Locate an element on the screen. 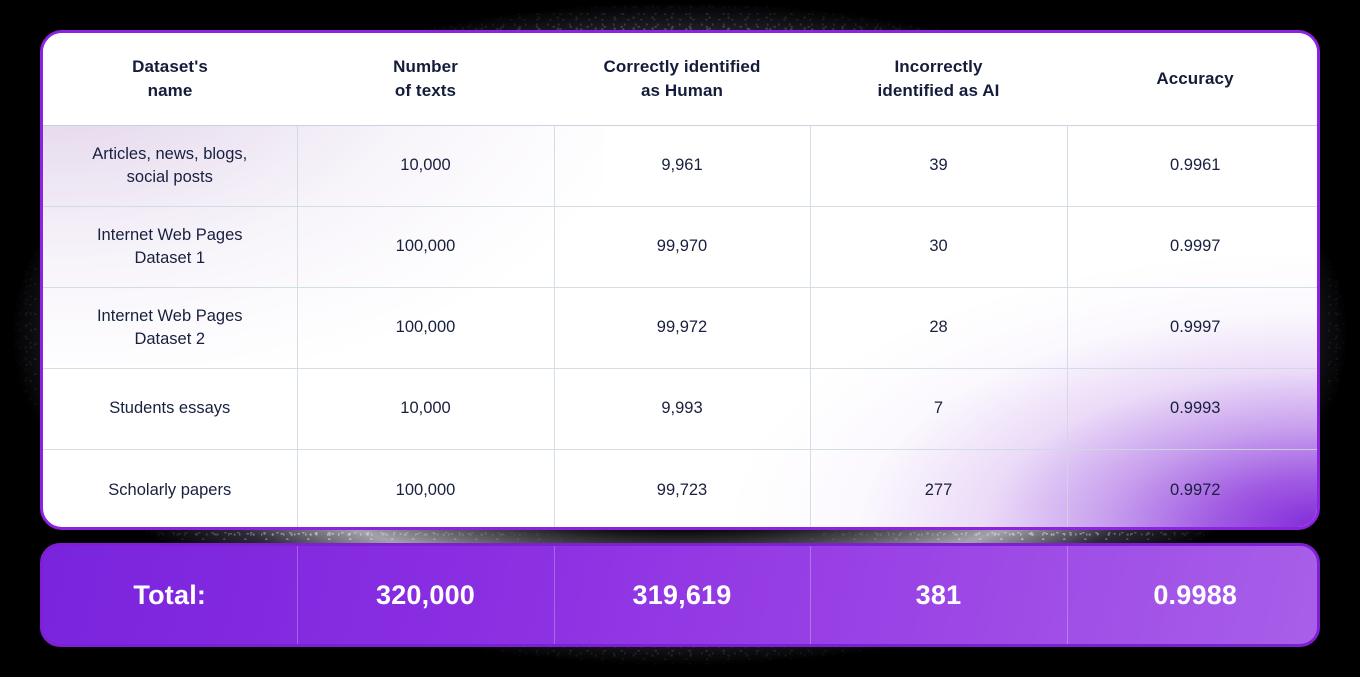 The height and width of the screenshot is (677, 1360). cell-correctly-identified-as-human: 99,723 is located at coordinates (682, 487).